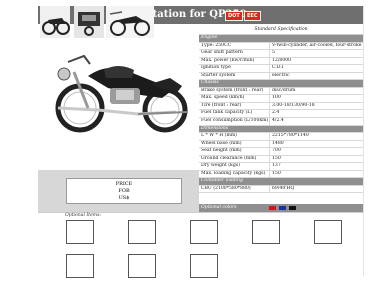 Image resolution: width=391 pixels, height=282 pixels. I want to click on spec-row: Starter system electric, so click(281, 76).